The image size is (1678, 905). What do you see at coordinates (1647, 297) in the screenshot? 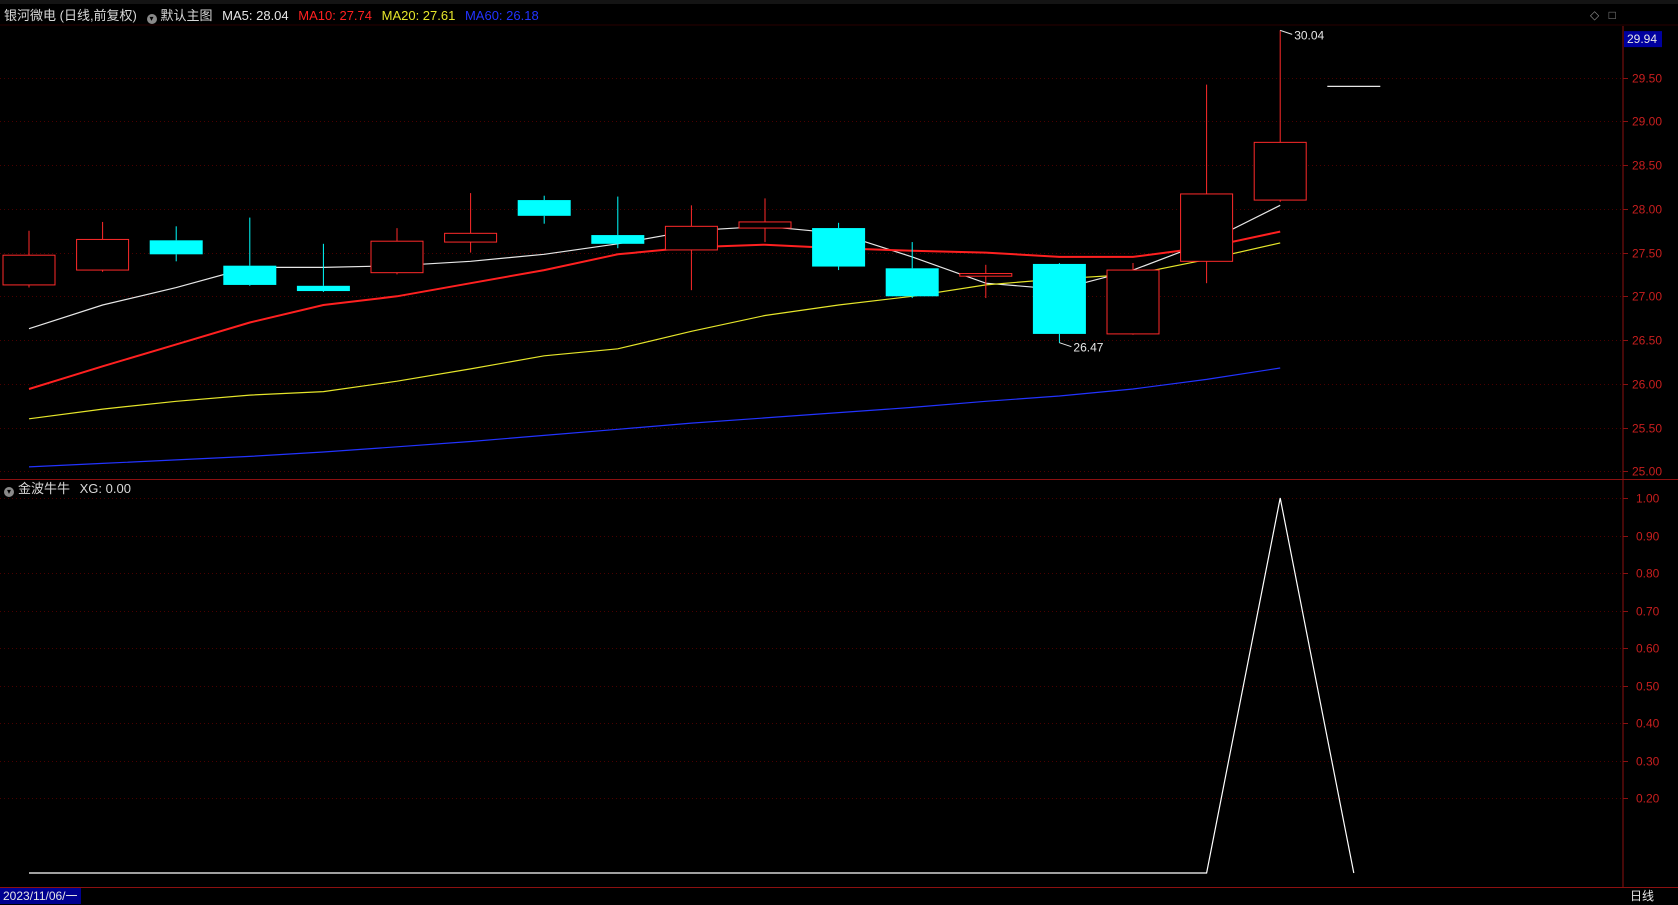
I see `main-tick-label: 27.00` at bounding box center [1647, 297].